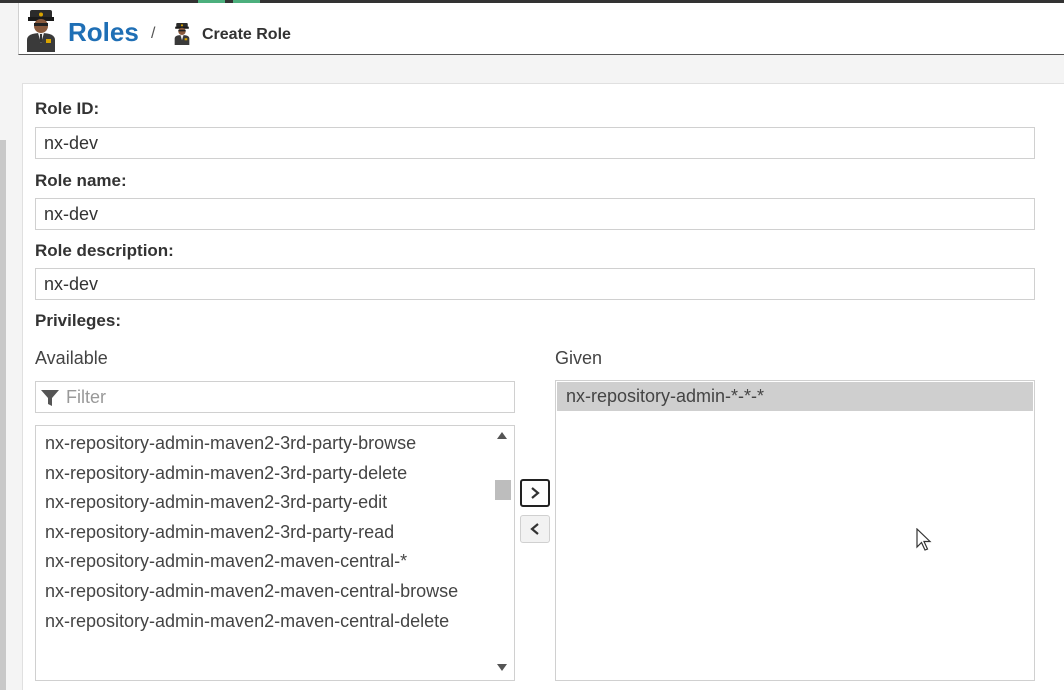 The width and height of the screenshot is (1064, 690). What do you see at coordinates (502, 667) in the screenshot?
I see `scroll-down-arrow` at bounding box center [502, 667].